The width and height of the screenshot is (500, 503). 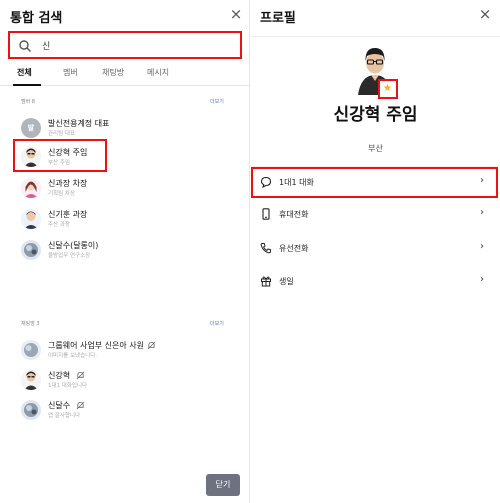 I want to click on favorite-star-button: ★, so click(x=388, y=89).